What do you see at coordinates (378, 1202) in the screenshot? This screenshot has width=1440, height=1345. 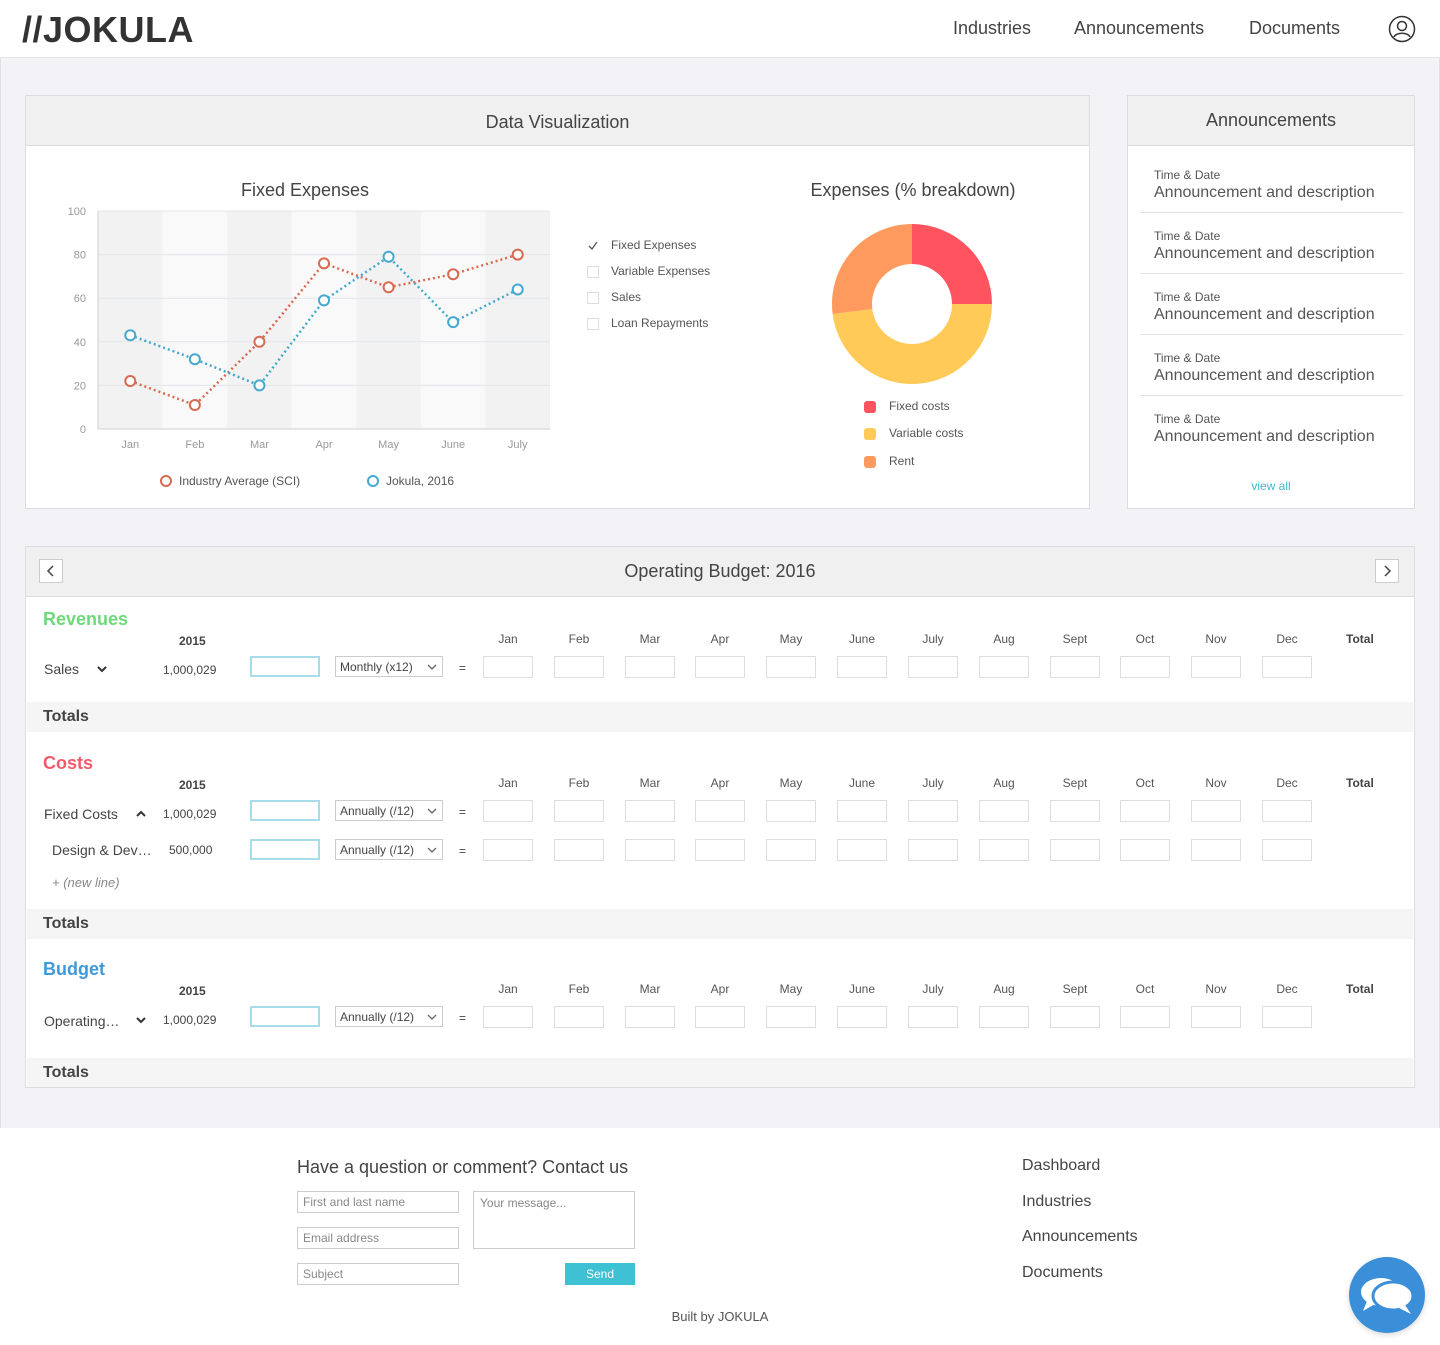 I see `name-field: First and last name` at bounding box center [378, 1202].